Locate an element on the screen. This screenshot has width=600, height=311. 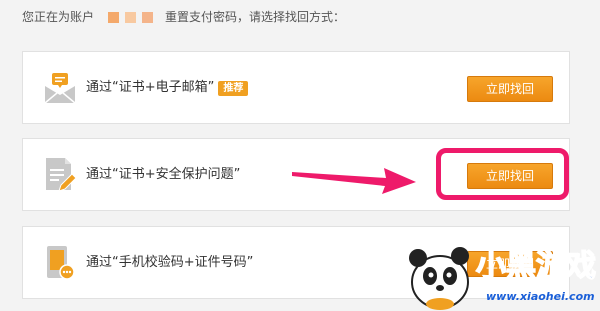
option-label: 通过“证书+电子邮箱” 推荐 is located at coordinates (167, 88).